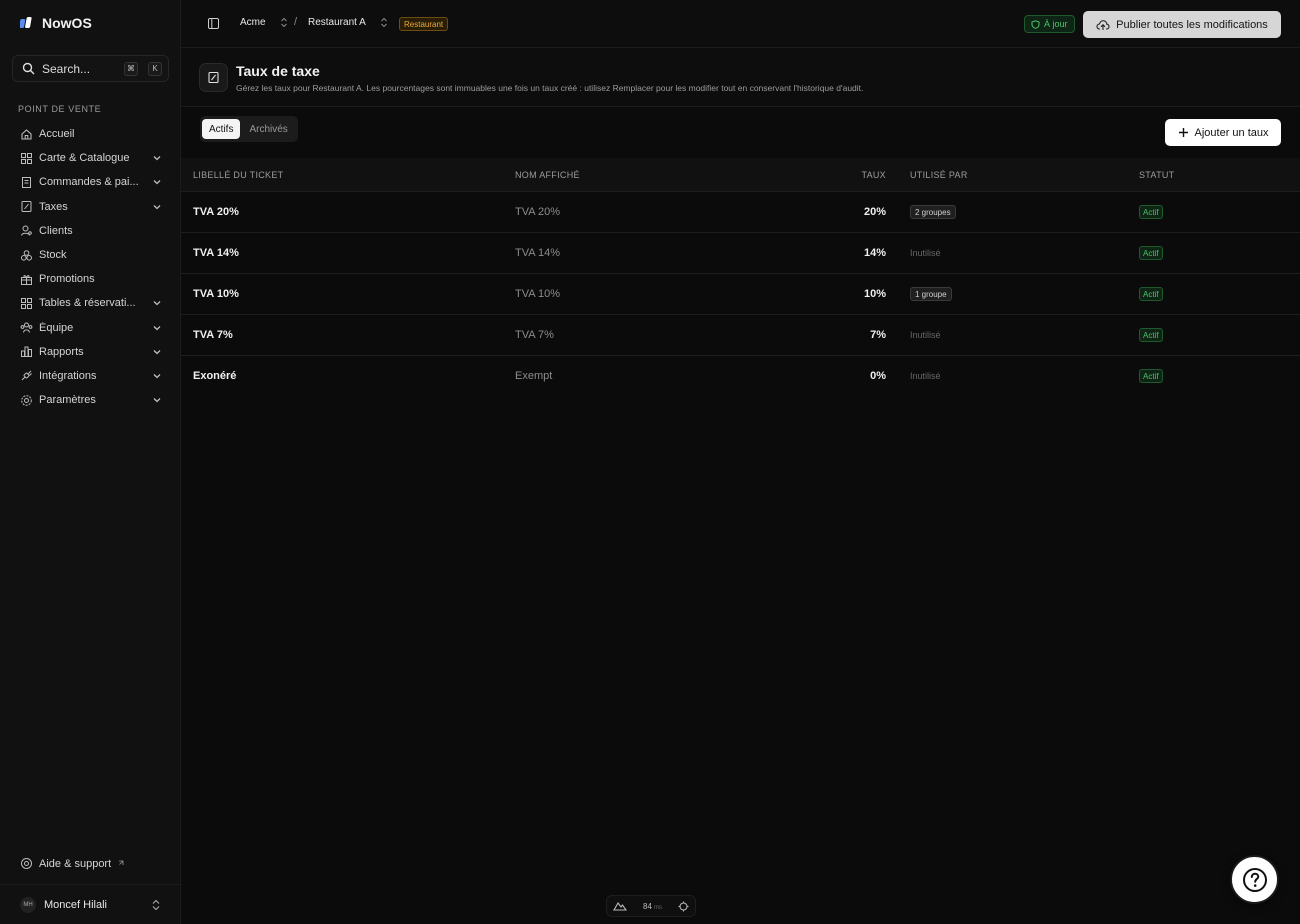  I want to click on question-mark-icon, so click(1255, 880).